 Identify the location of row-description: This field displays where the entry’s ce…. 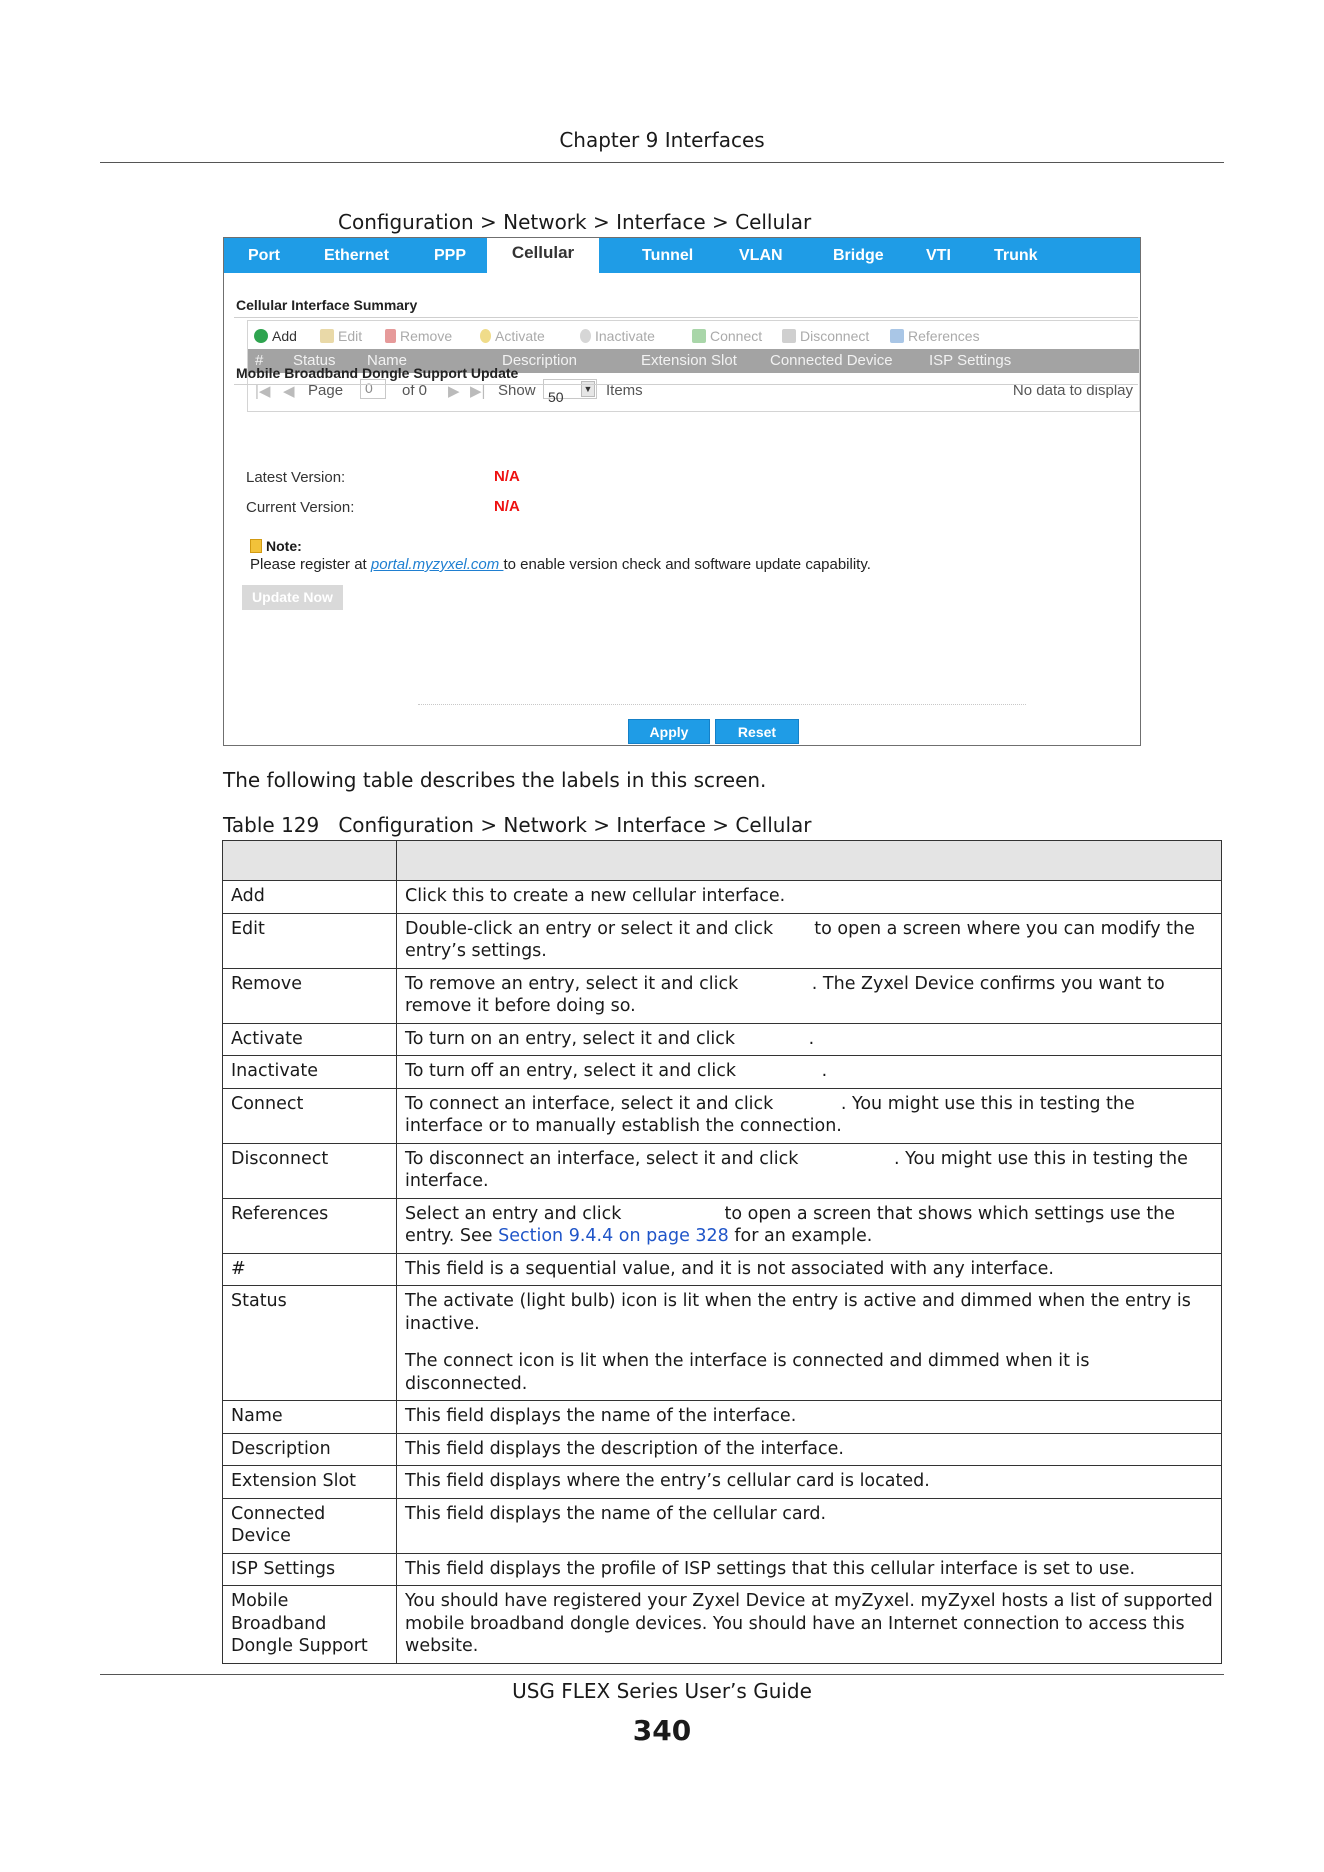
(809, 1482).